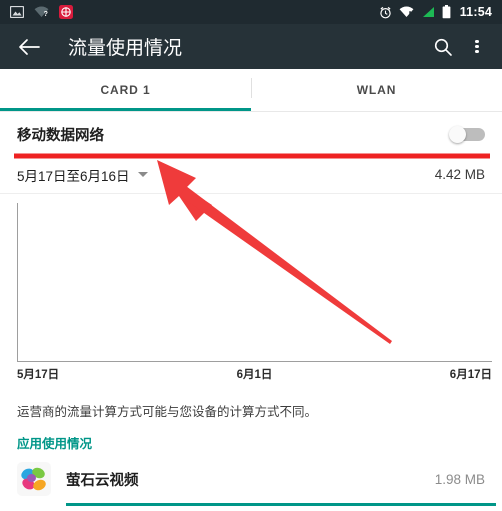  I want to click on icon-petal, so click(31, 478).